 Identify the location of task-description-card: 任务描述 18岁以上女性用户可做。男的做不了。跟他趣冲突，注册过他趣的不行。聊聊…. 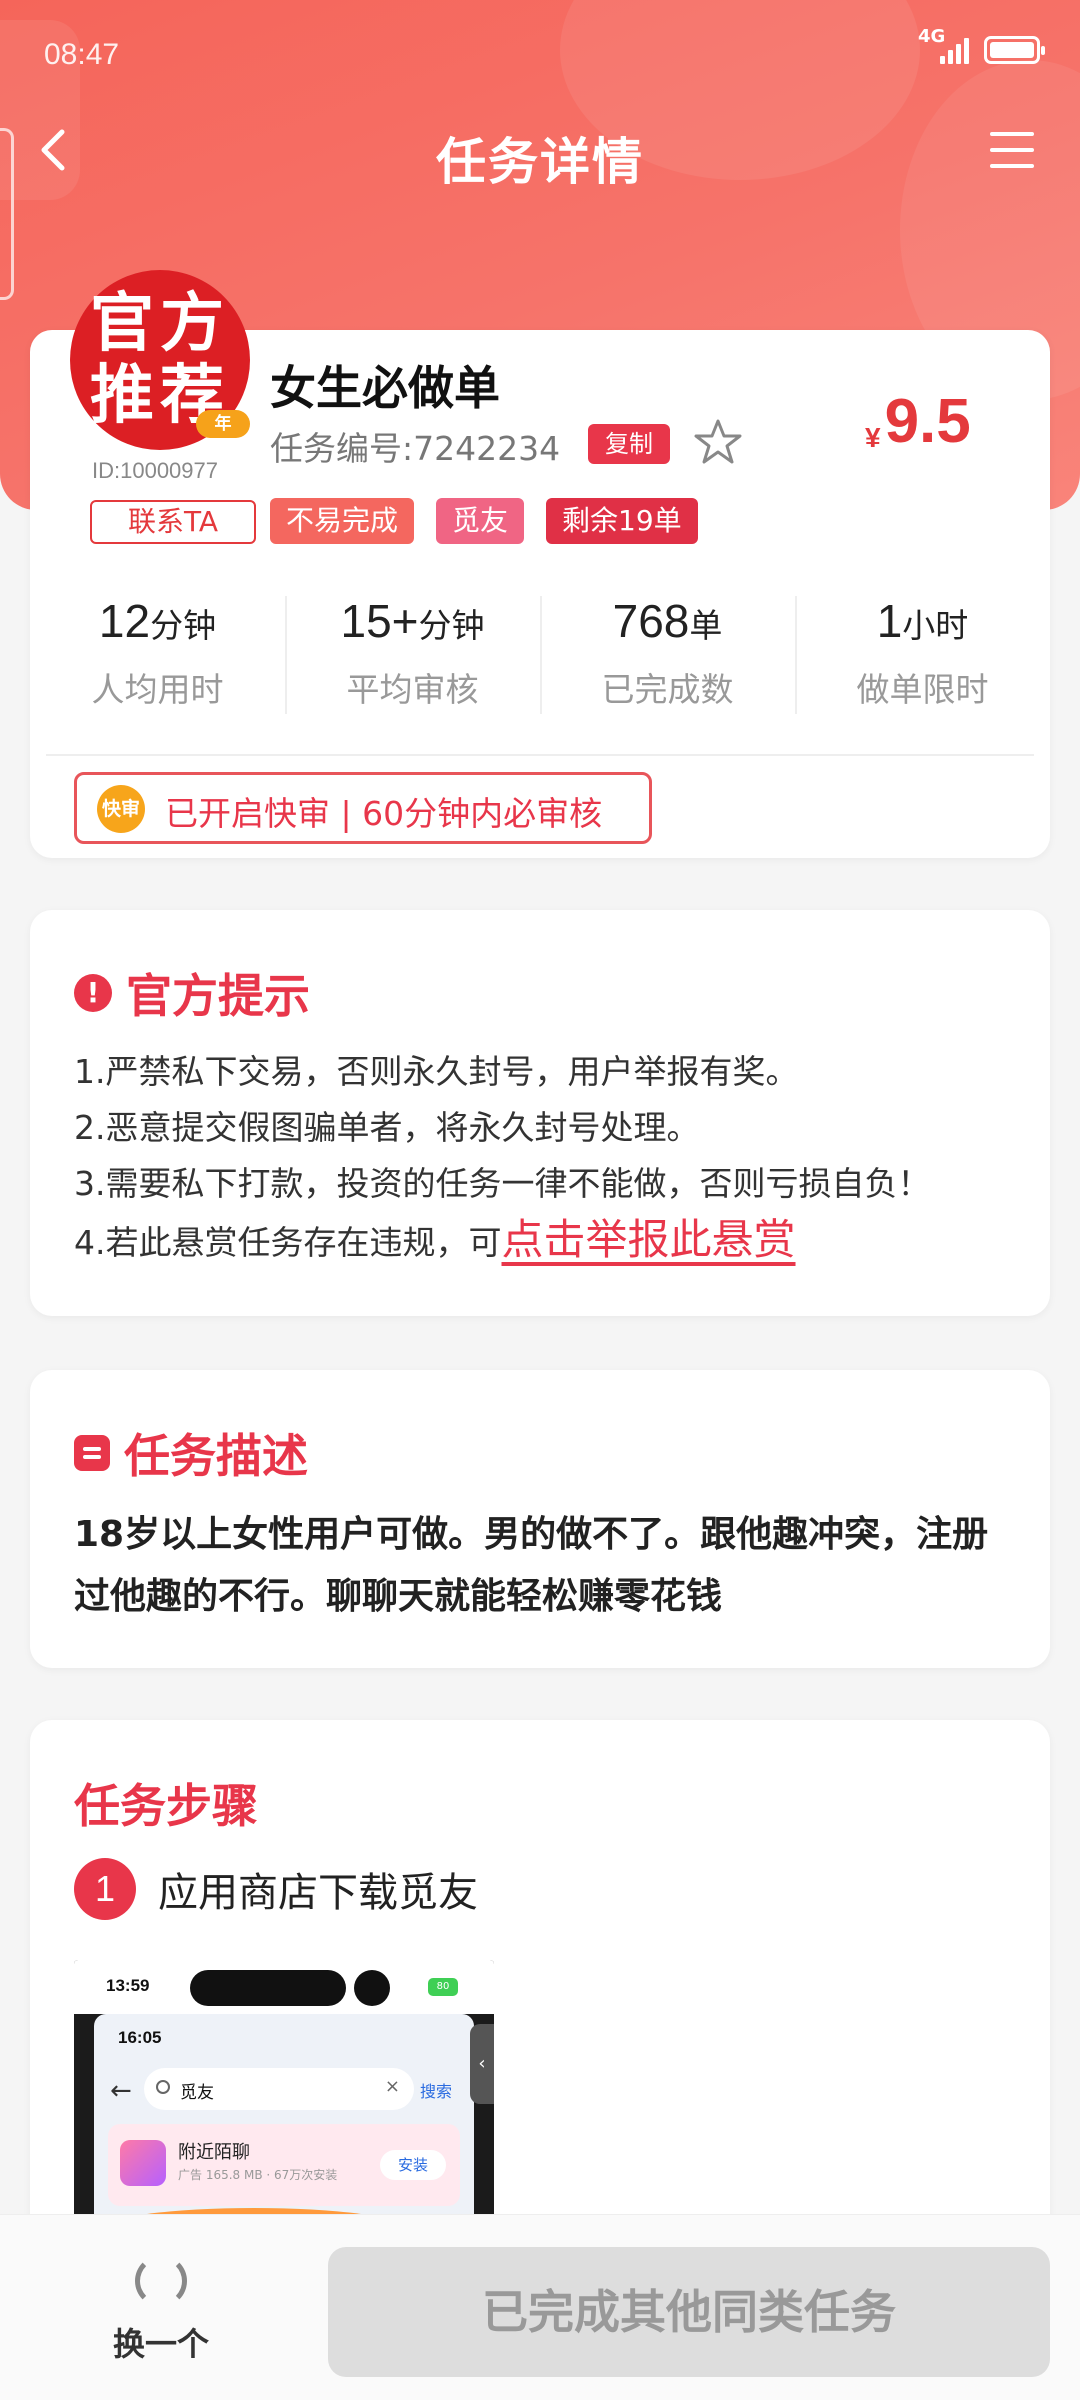
(540, 1519).